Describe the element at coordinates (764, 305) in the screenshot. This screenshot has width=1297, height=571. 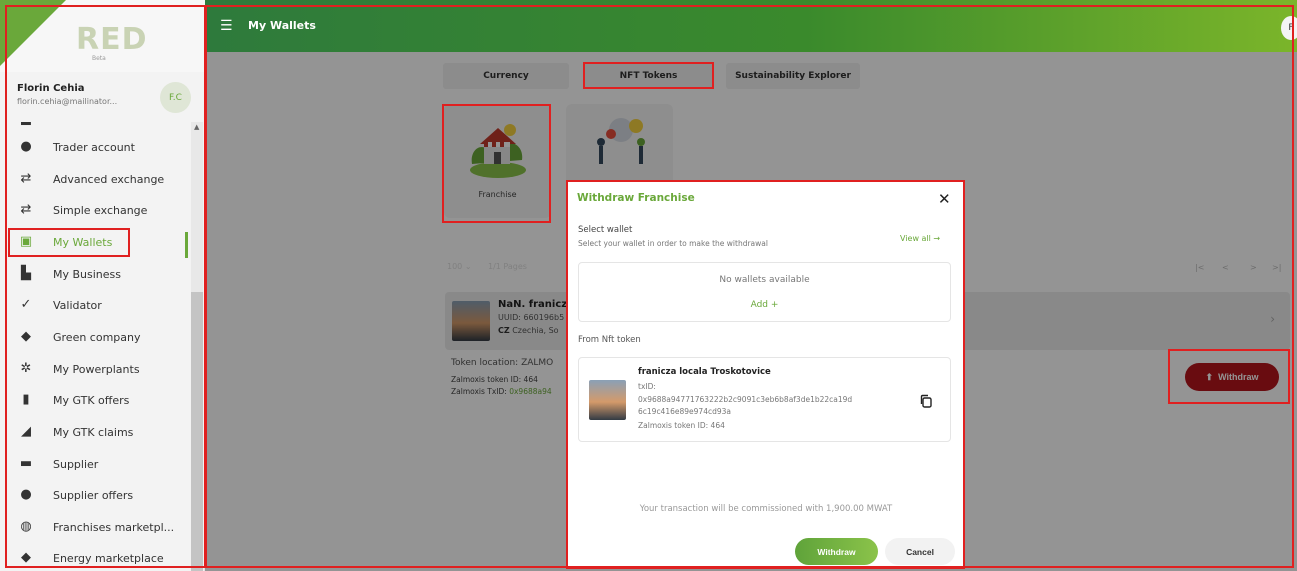
I see `add-wallet-button: Add +` at that location.